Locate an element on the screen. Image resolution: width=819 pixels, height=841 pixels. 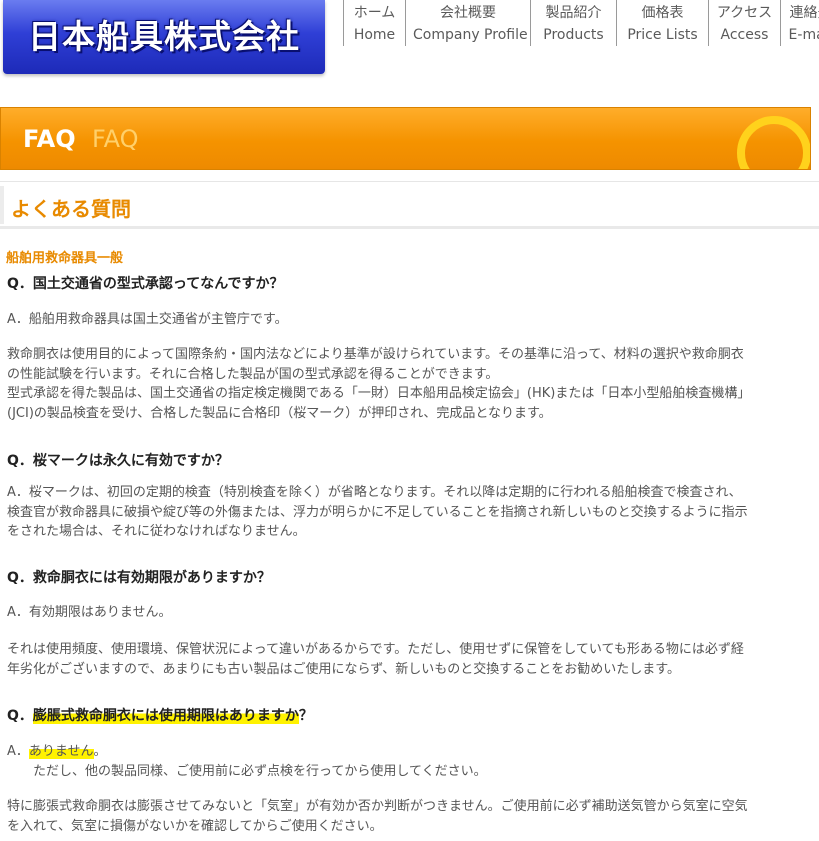
faq-answer: A．船舶用救命器具は国土交通省が主管庁です。 is located at coordinates (147, 319).